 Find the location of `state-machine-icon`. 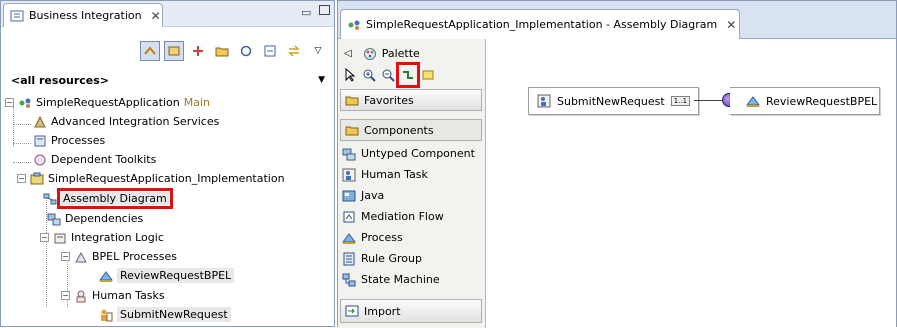

state-machine-icon is located at coordinates (349, 280).